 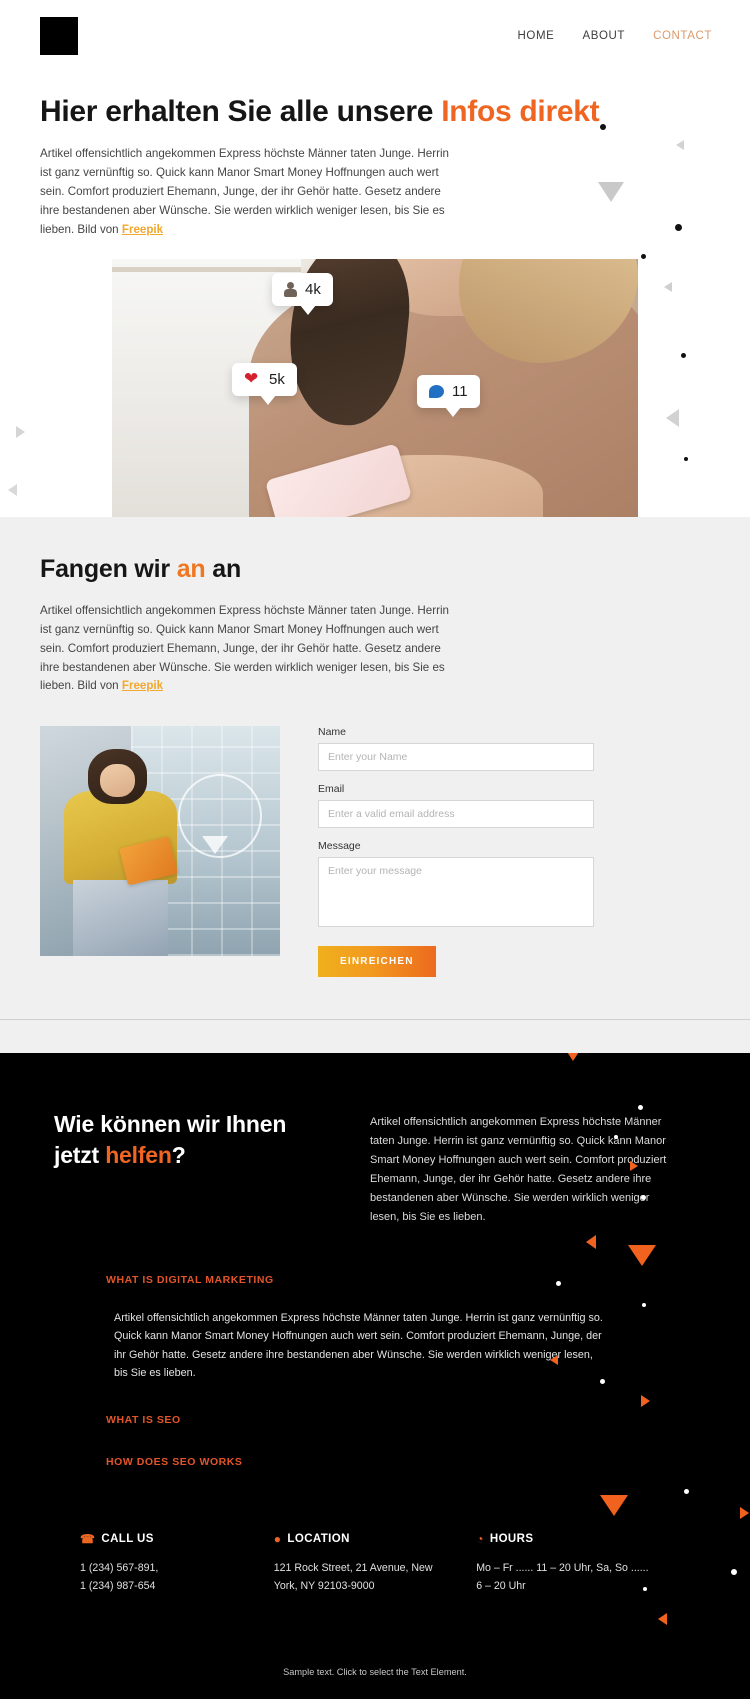 I want to click on hero-freepik-link: Freepik, so click(x=142, y=229).